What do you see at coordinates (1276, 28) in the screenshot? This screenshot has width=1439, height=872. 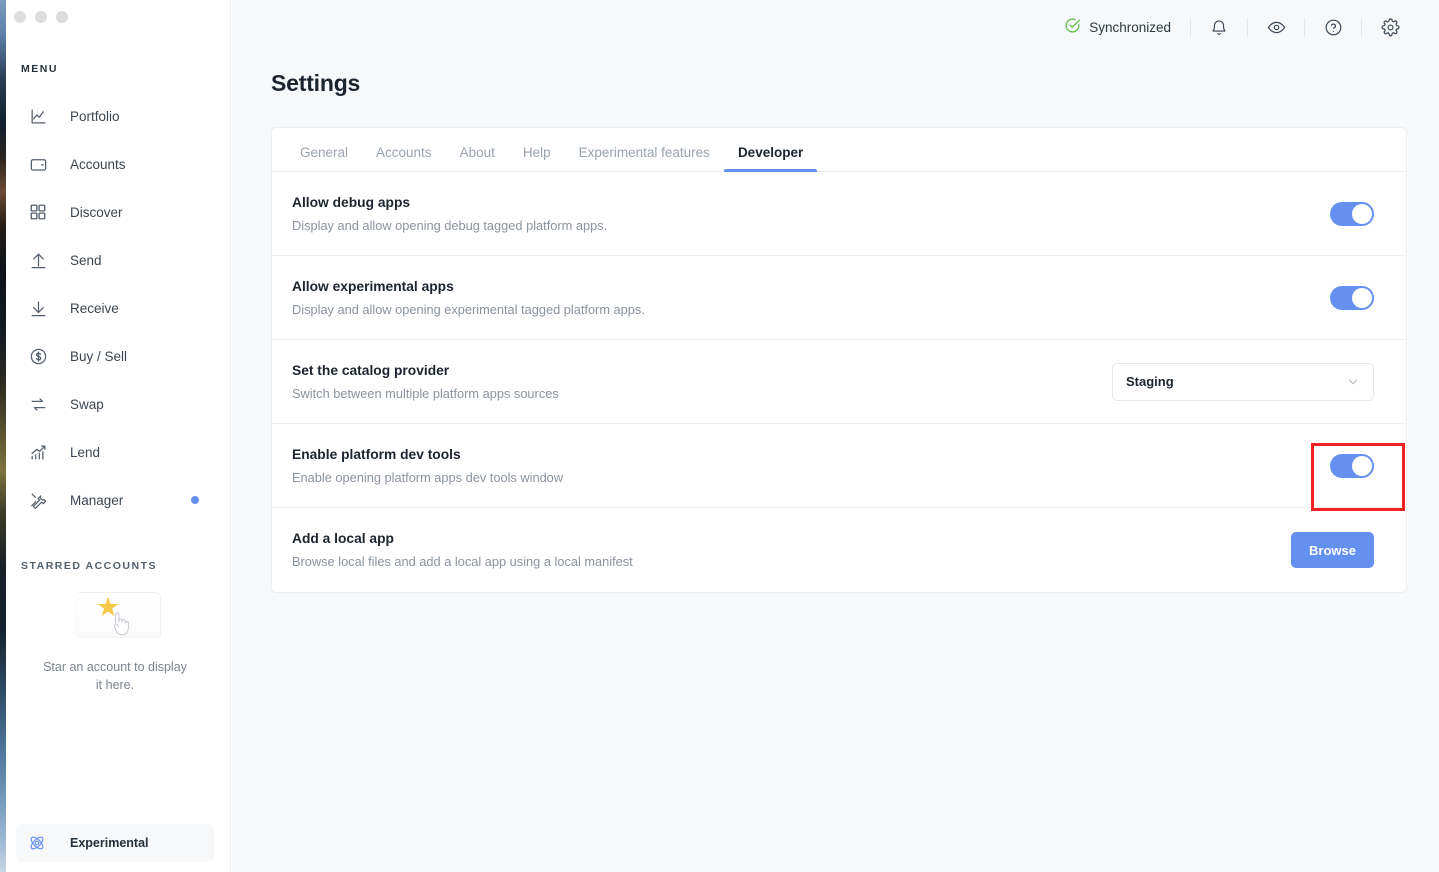 I see `eye-icon` at bounding box center [1276, 28].